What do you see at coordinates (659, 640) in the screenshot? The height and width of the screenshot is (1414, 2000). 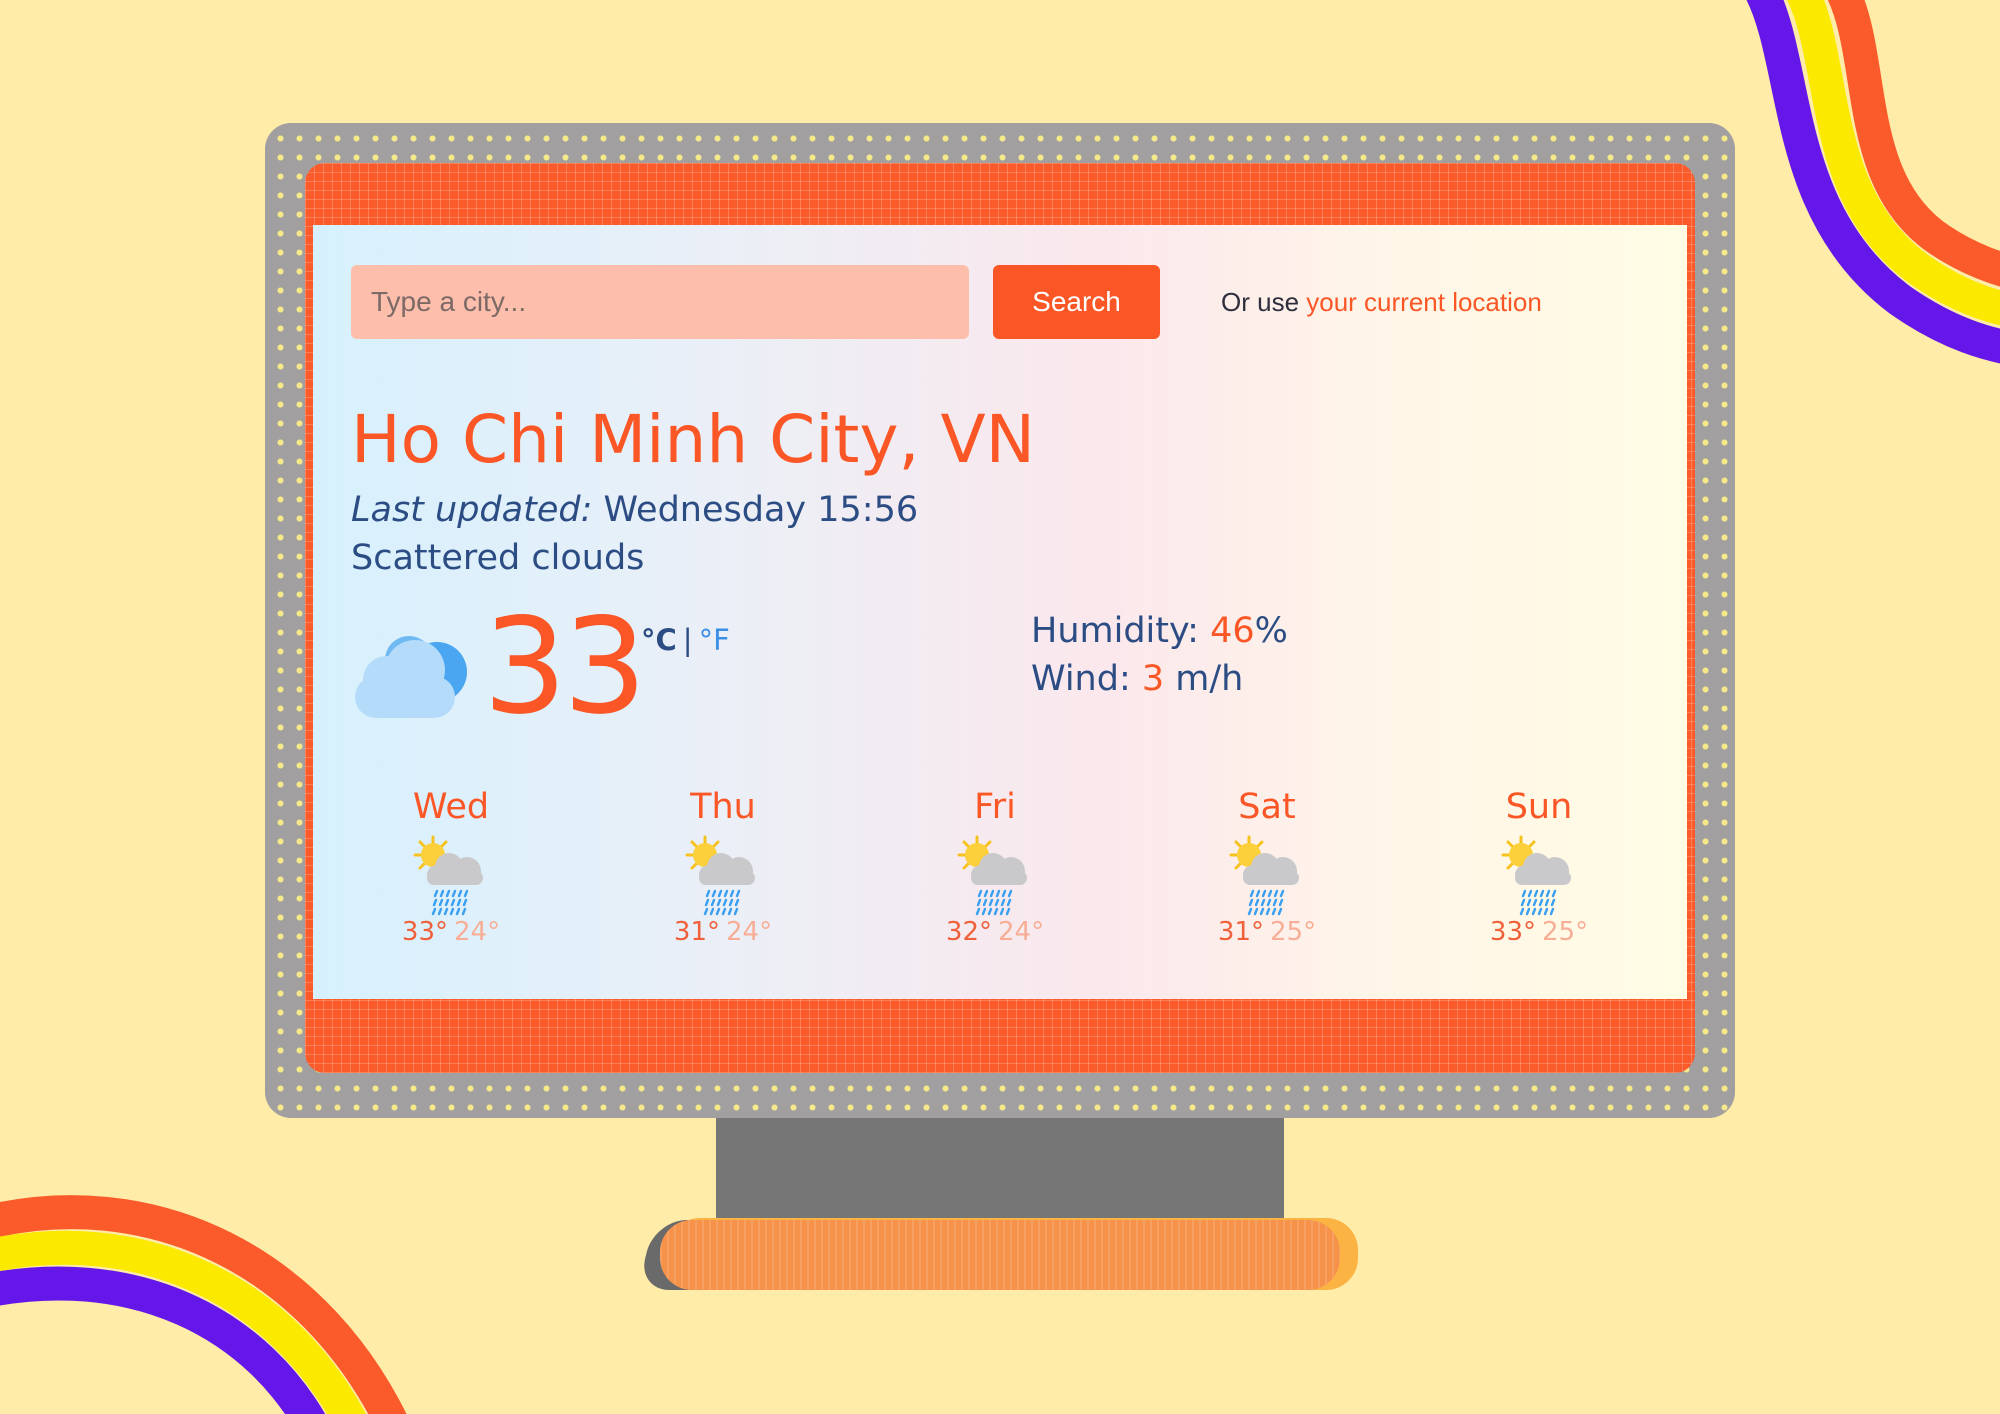 I see `celsius-toggle: °C` at bounding box center [659, 640].